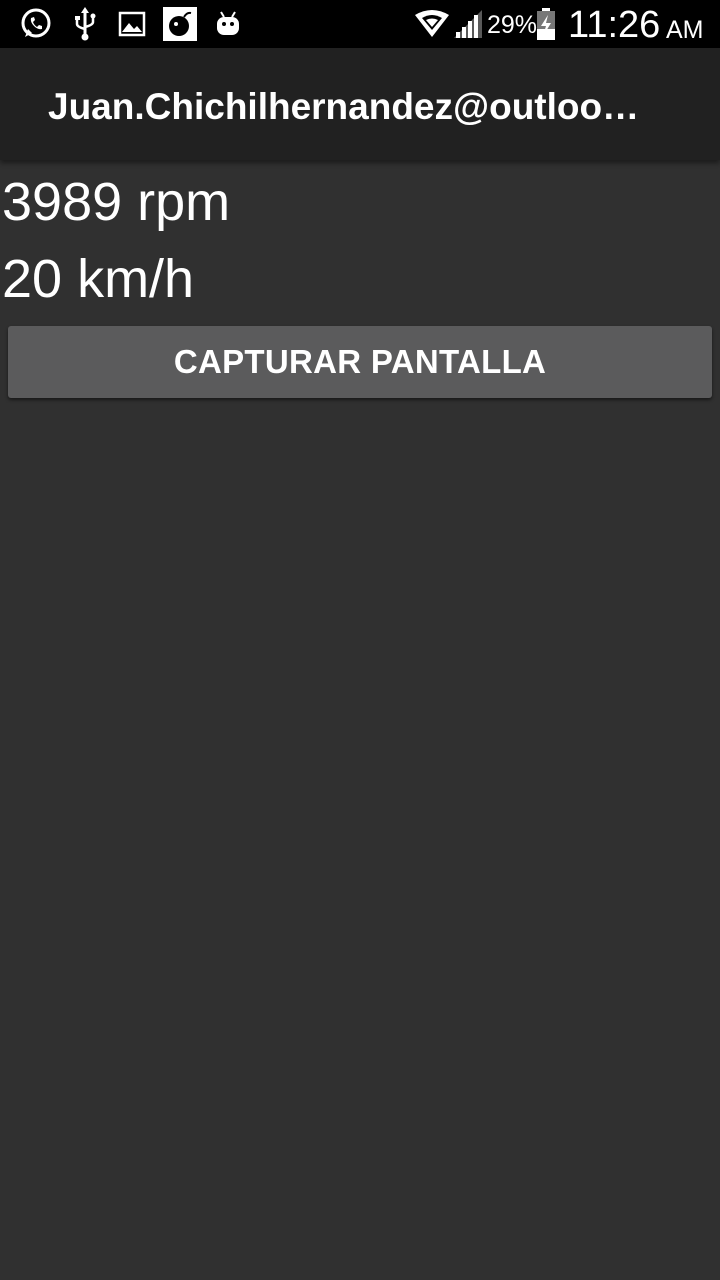 The height and width of the screenshot is (1280, 720). Describe the element at coordinates (180, 24) in the screenshot. I see `bomb-app-icon` at that location.